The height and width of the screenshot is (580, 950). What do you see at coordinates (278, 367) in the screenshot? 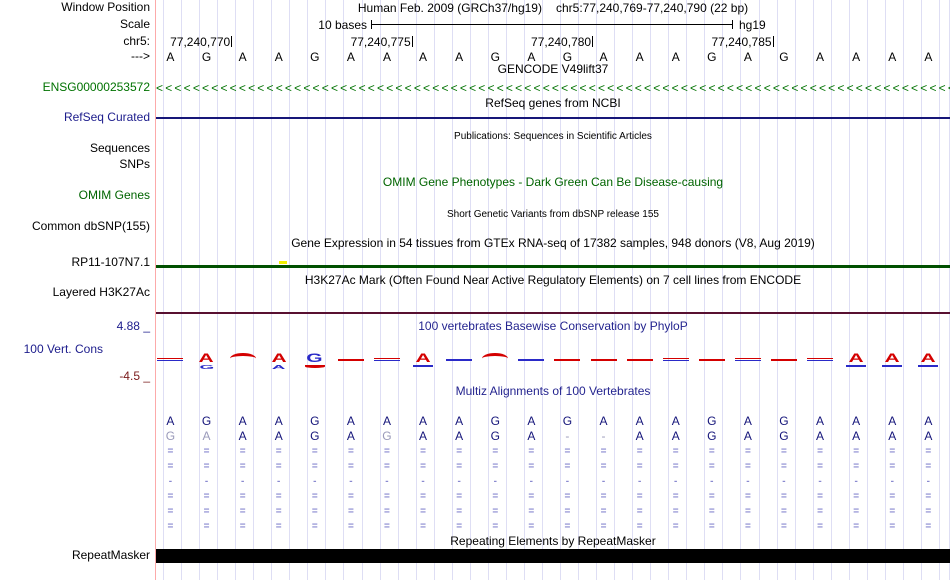
I see `conservation-bottom-letter: A` at bounding box center [278, 367].